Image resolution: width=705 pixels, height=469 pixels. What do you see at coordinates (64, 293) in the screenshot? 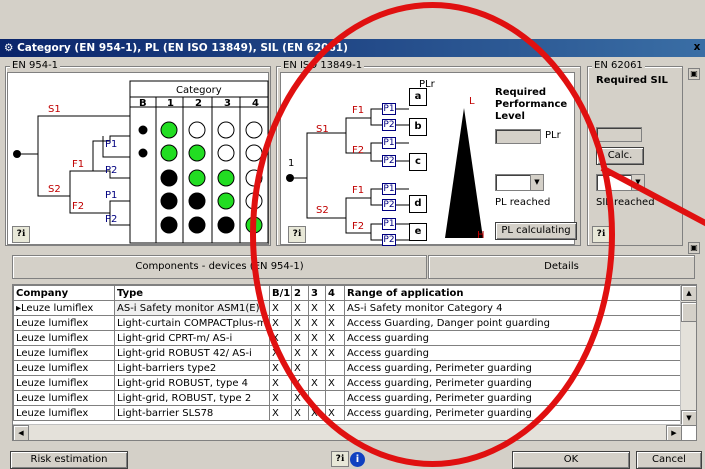
I see `col-company: Company` at bounding box center [64, 293].